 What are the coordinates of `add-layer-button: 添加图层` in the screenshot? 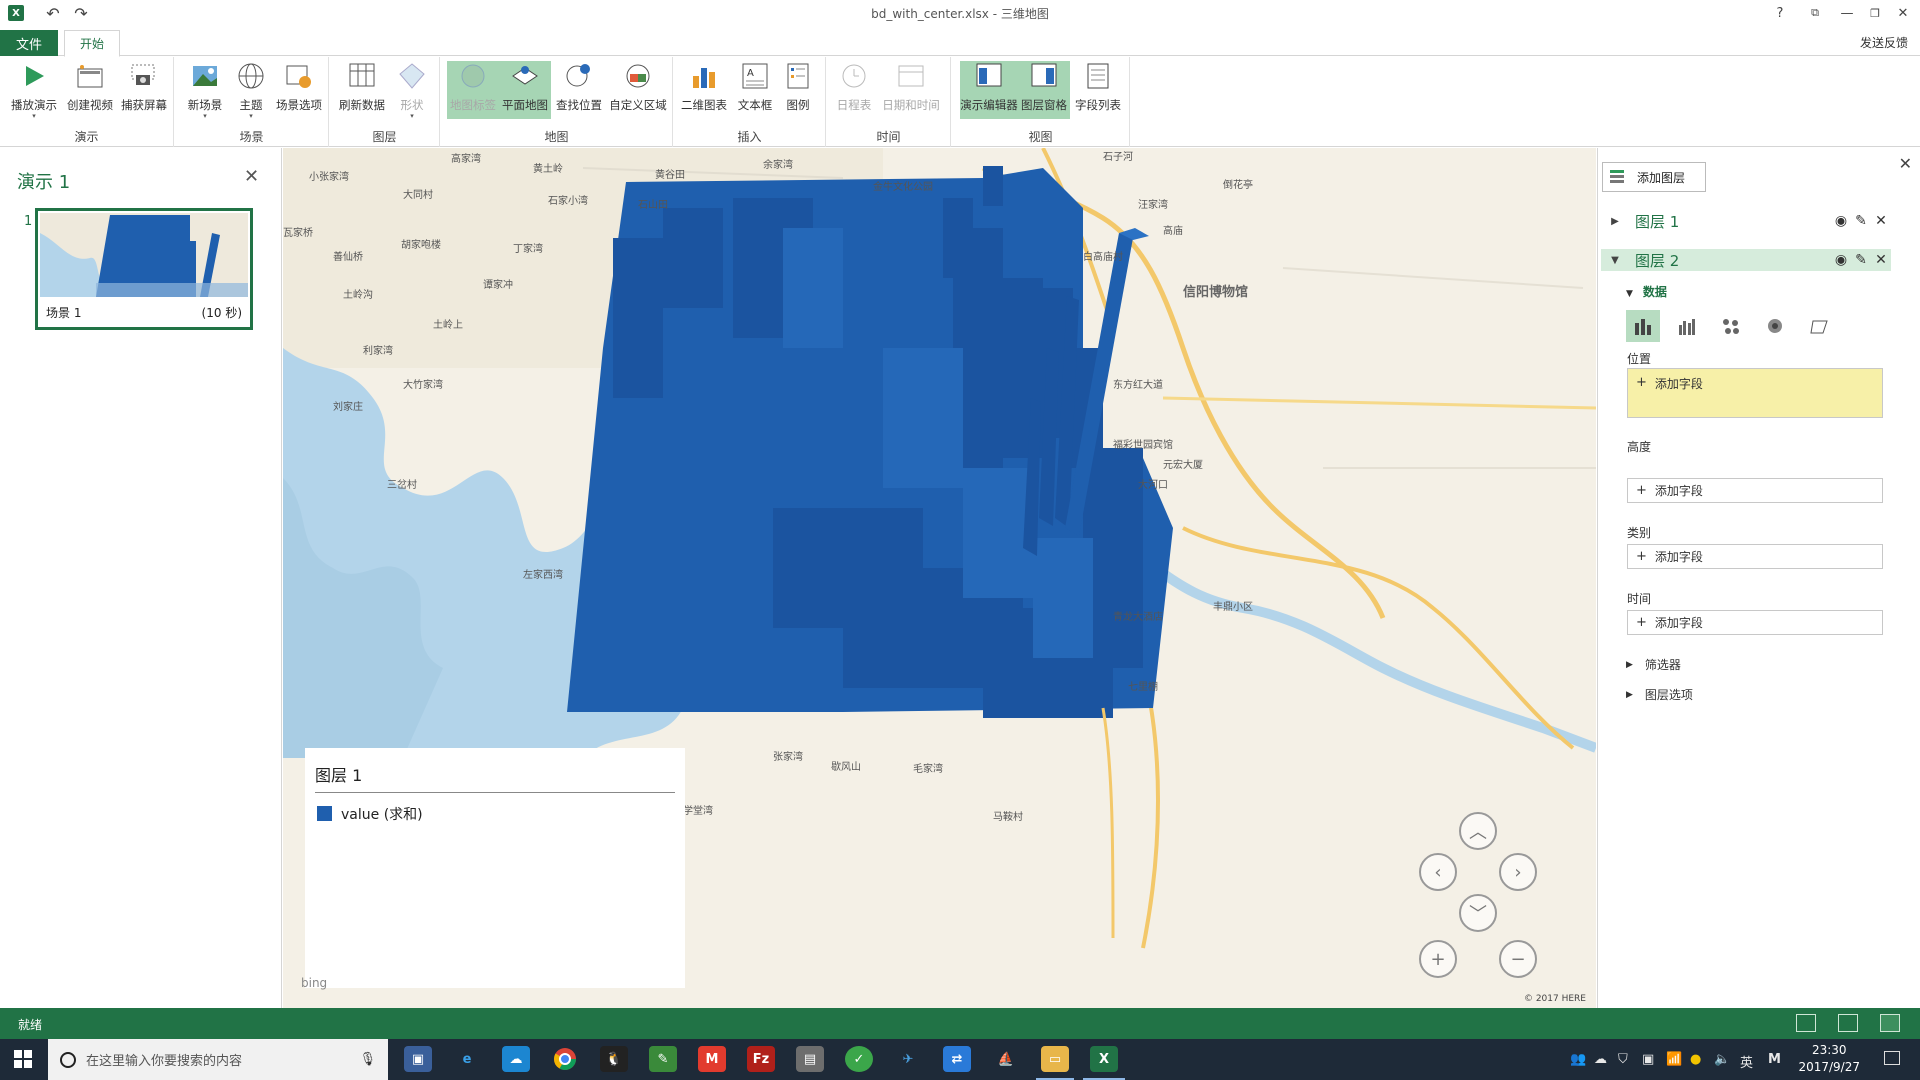 It's located at (1654, 177).